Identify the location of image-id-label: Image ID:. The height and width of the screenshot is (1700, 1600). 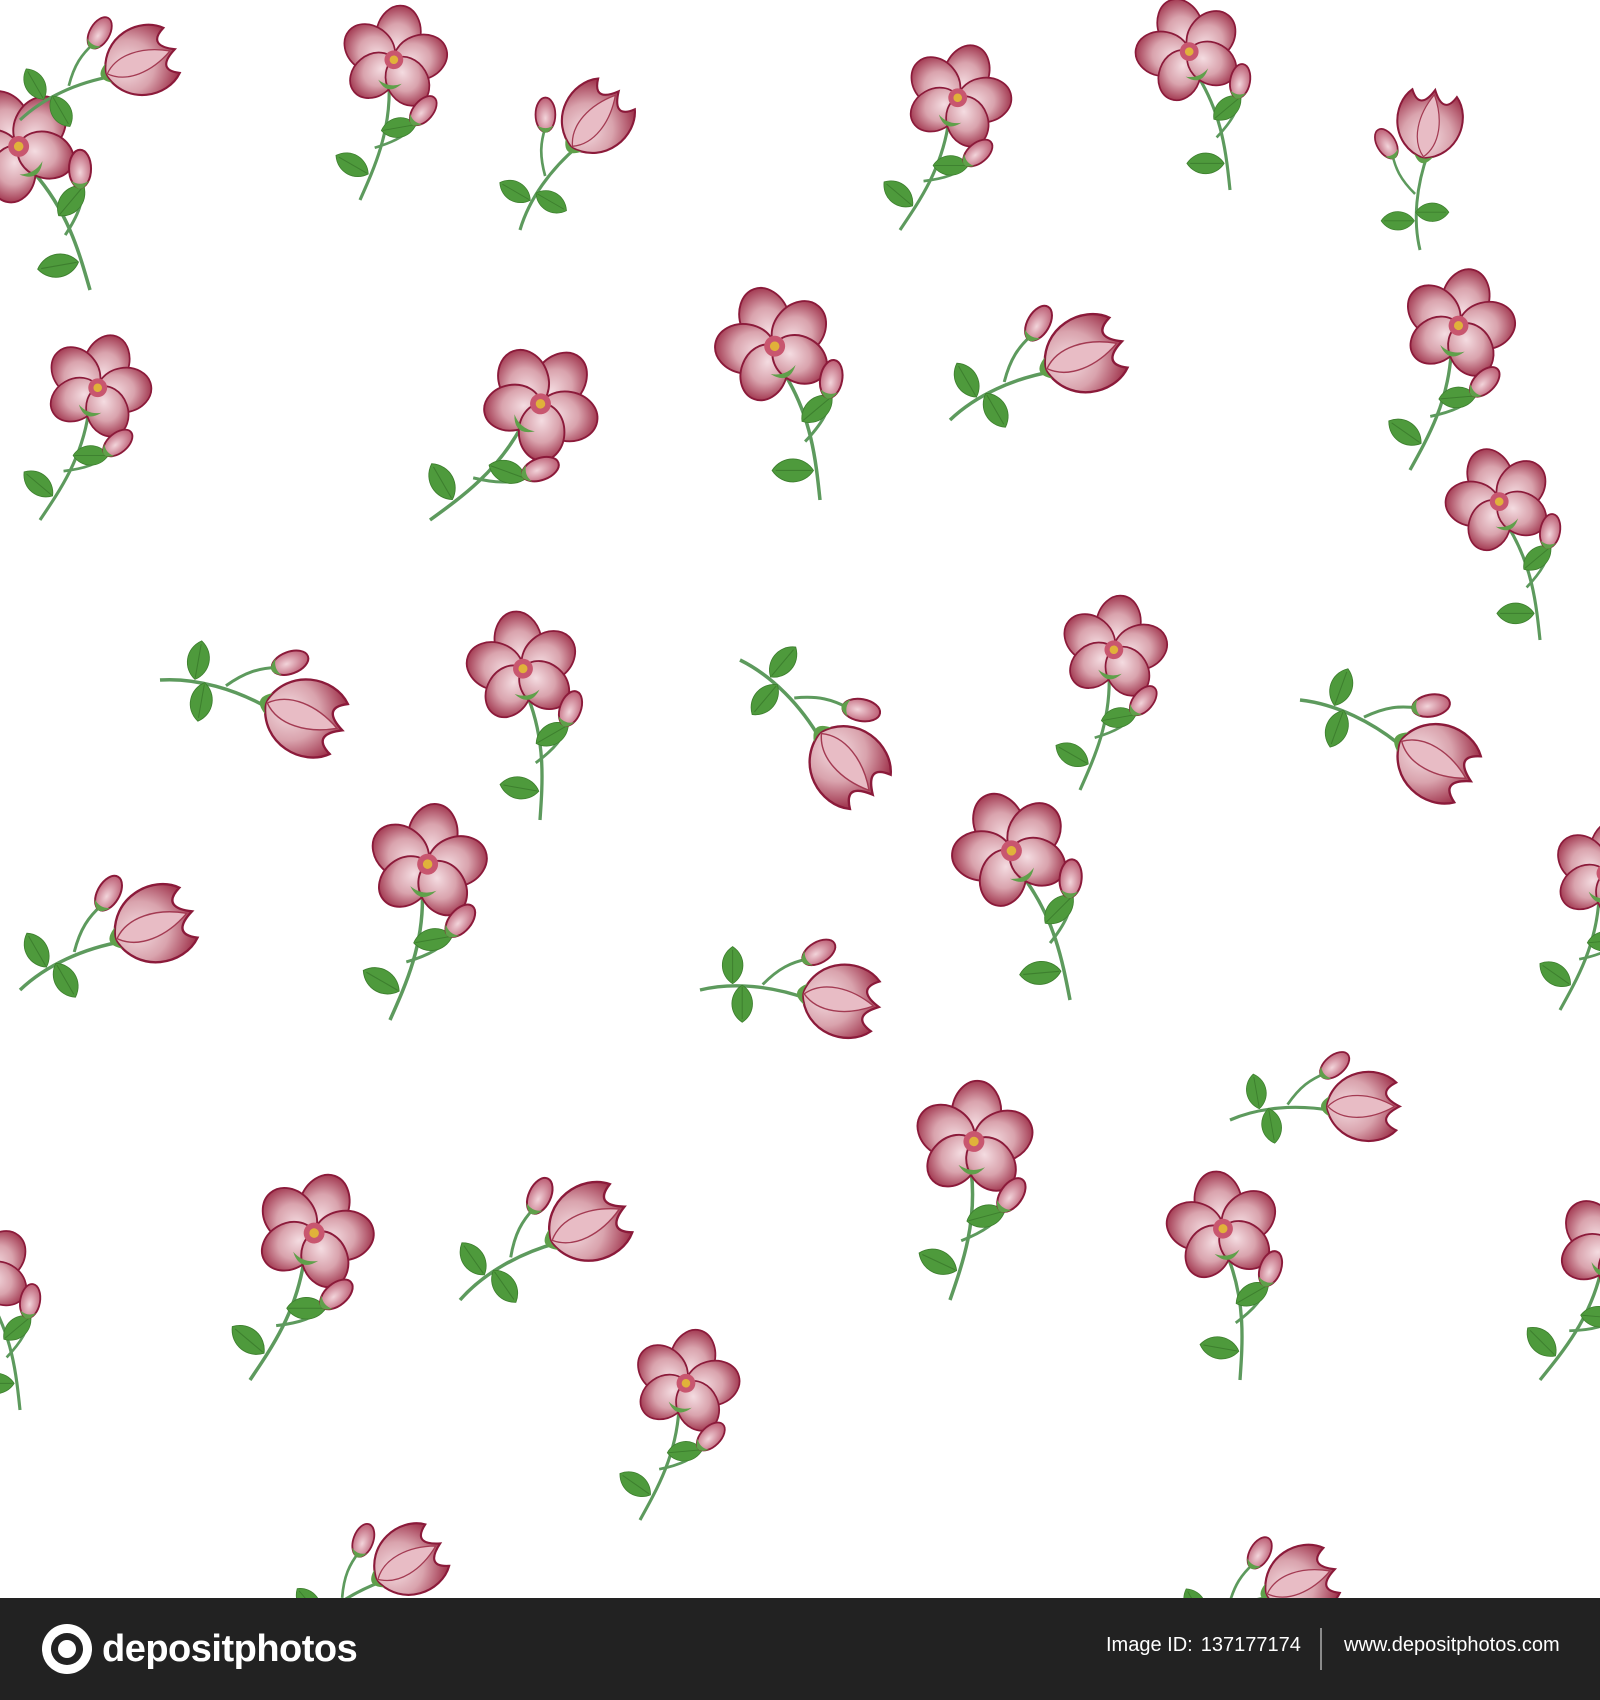
(1149, 1645).